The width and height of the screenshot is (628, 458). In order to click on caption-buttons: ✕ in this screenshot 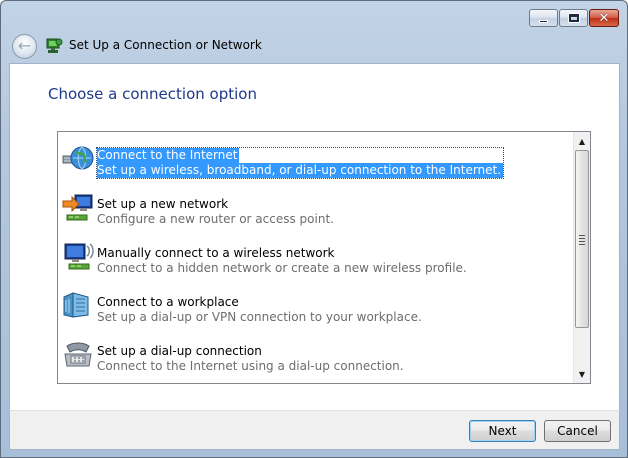, I will do `click(574, 18)`.